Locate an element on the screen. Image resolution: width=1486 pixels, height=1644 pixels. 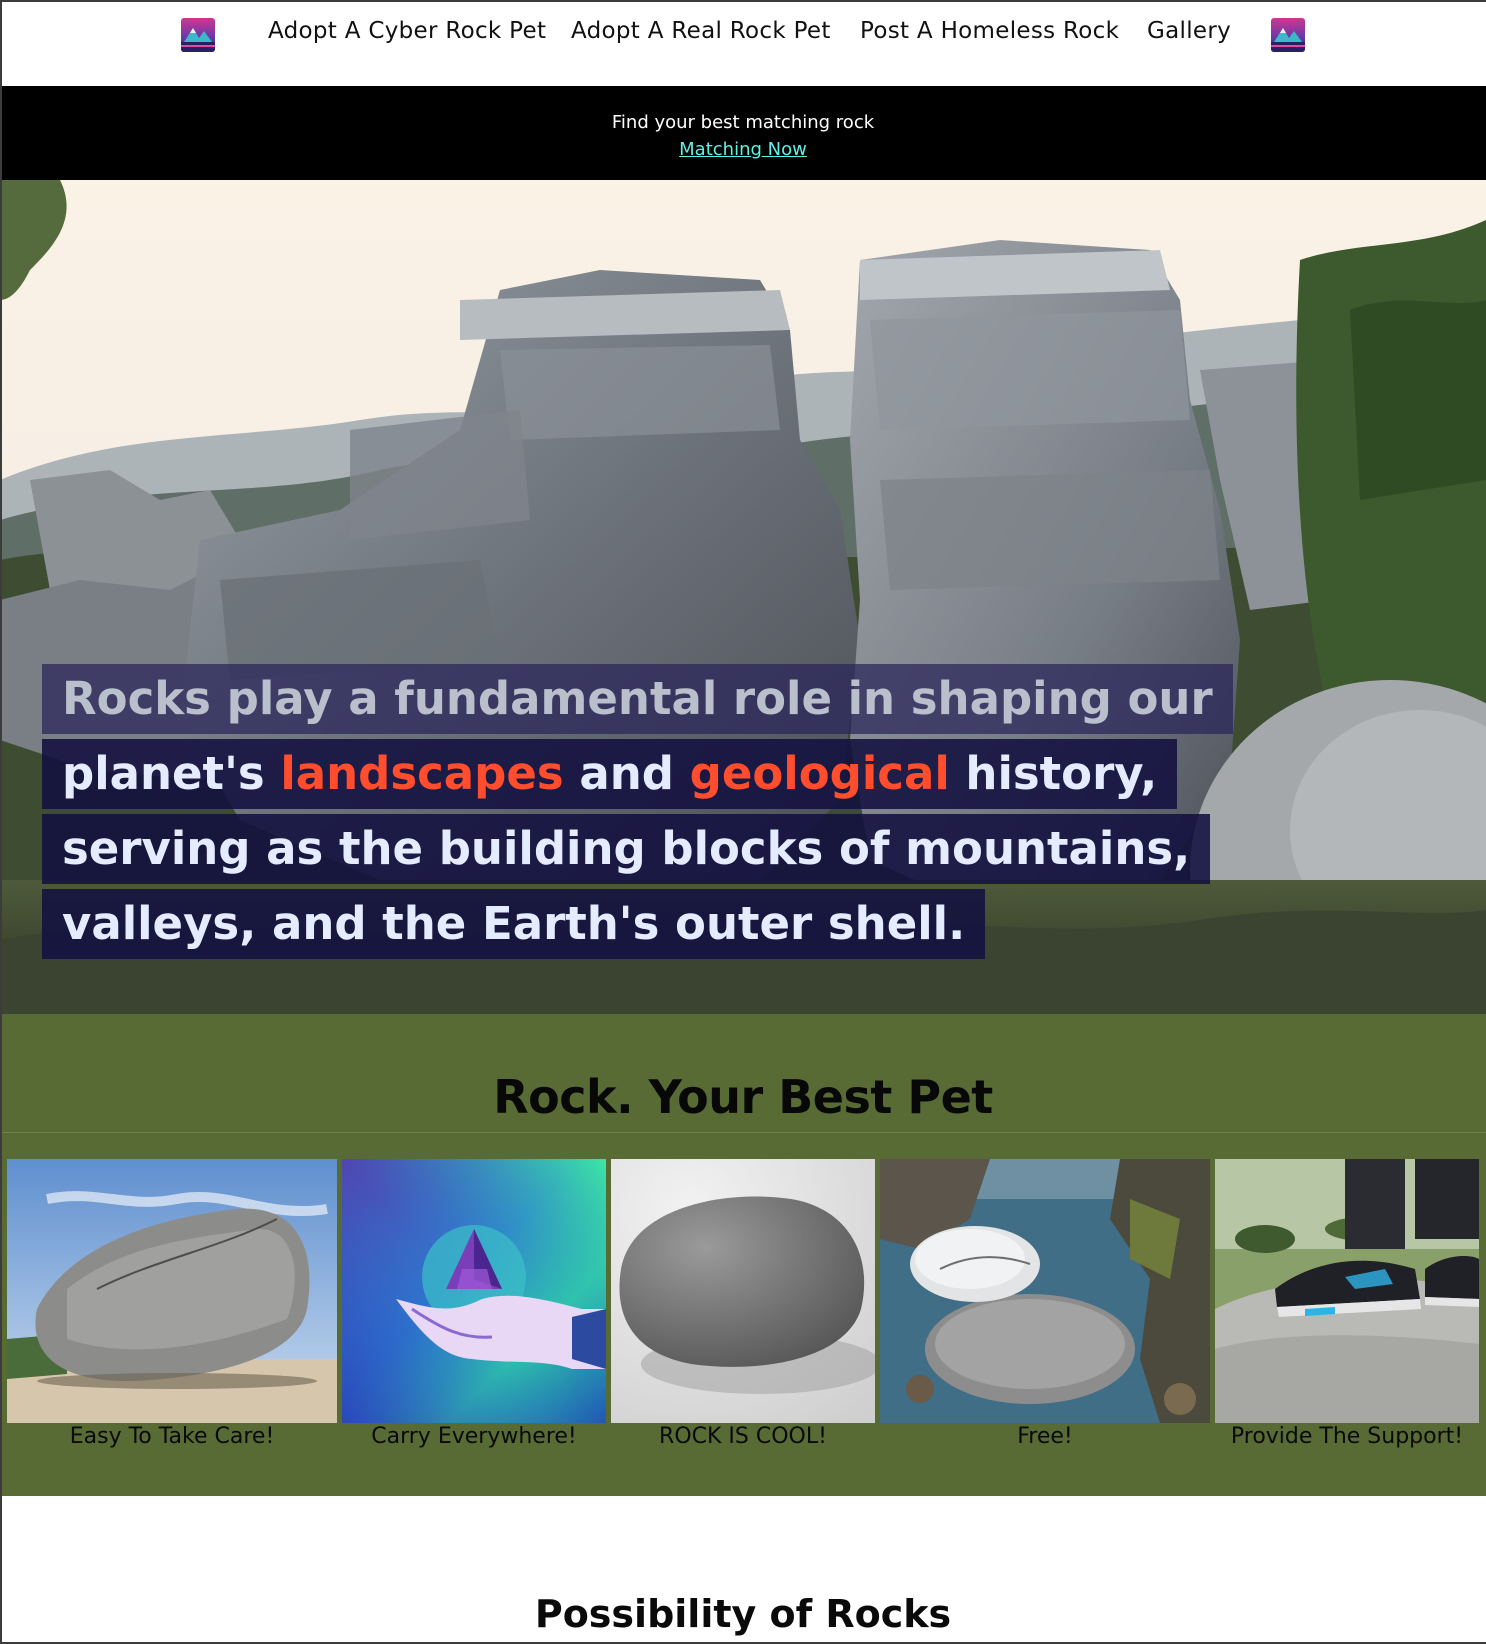
pet-card-label: Easy To Take Care! is located at coordinates (172, 1436).